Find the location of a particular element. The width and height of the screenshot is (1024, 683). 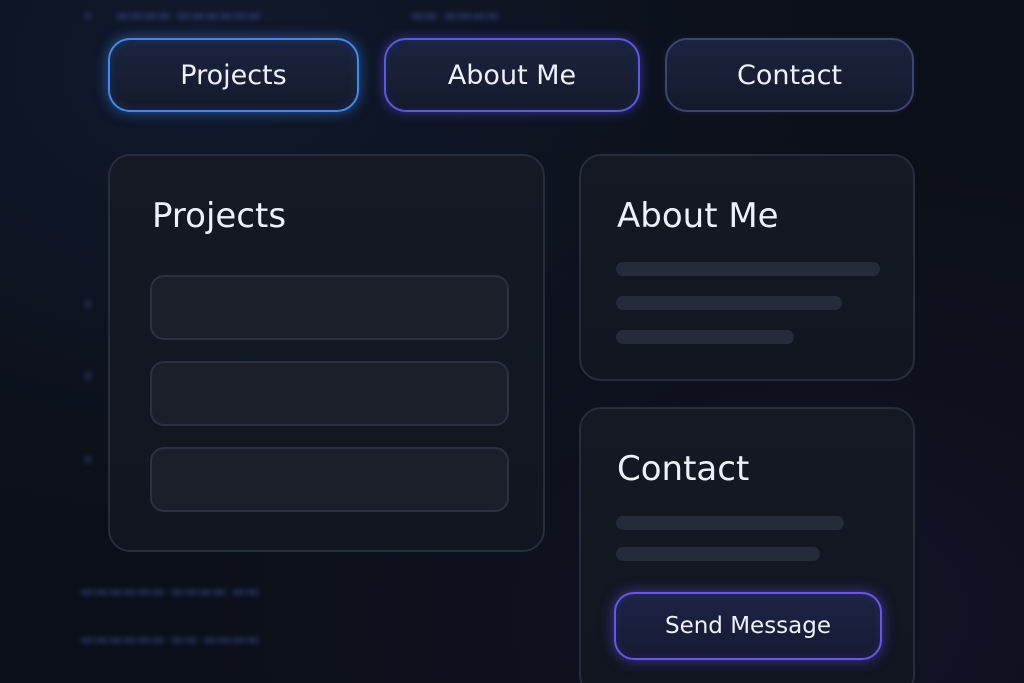

projects-card-title: Projects is located at coordinates (219, 216).